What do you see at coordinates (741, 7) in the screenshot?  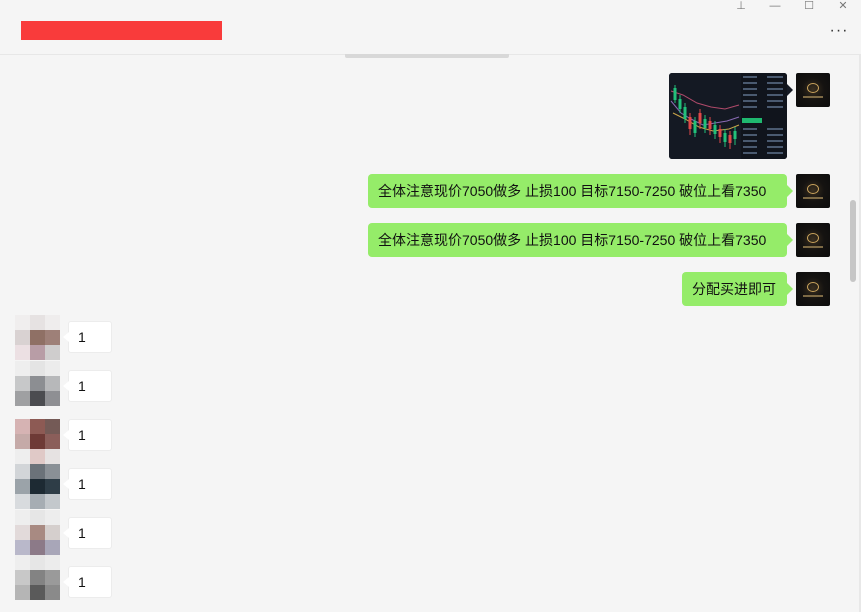 I see `pin-icon: ⊥` at bounding box center [741, 7].